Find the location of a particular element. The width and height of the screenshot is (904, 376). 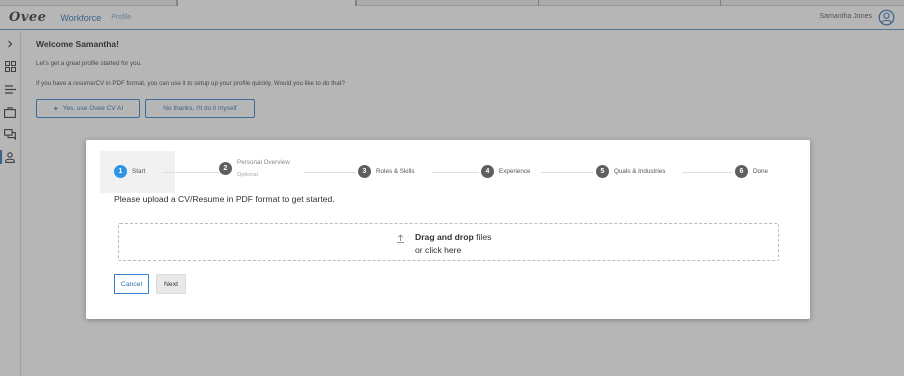

step-label: Quals & Industries is located at coordinates (640, 171).